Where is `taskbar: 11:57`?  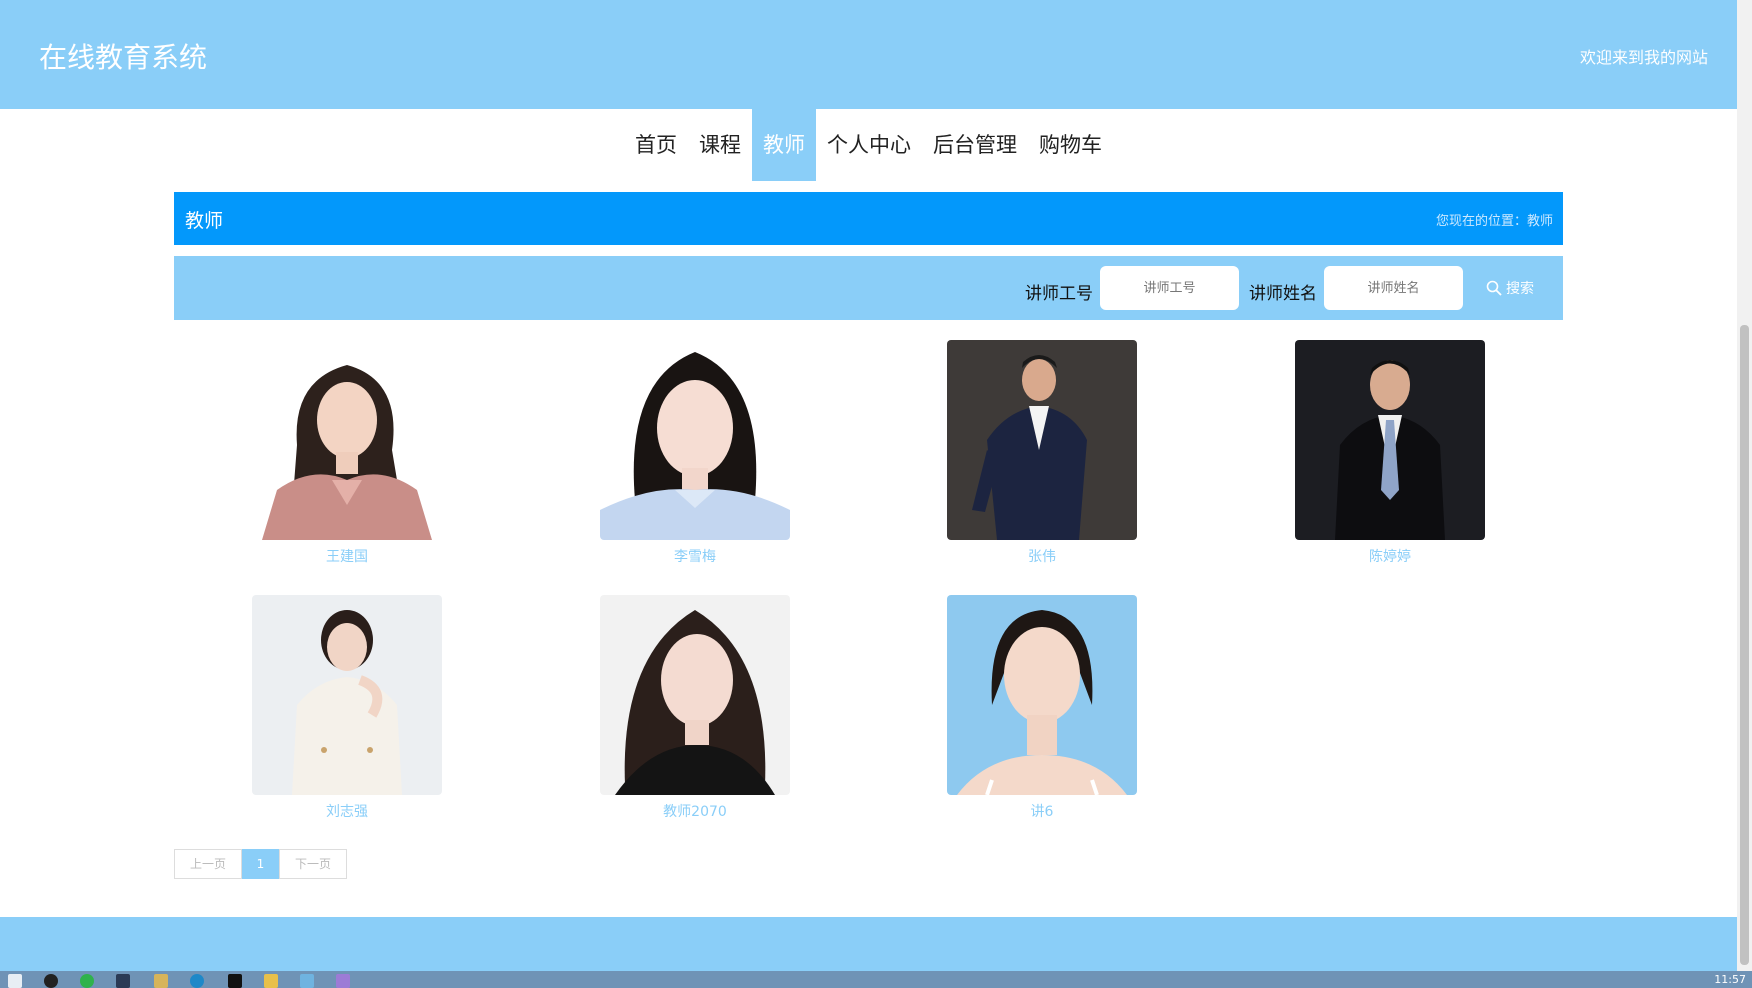 taskbar: 11:57 is located at coordinates (876, 979).